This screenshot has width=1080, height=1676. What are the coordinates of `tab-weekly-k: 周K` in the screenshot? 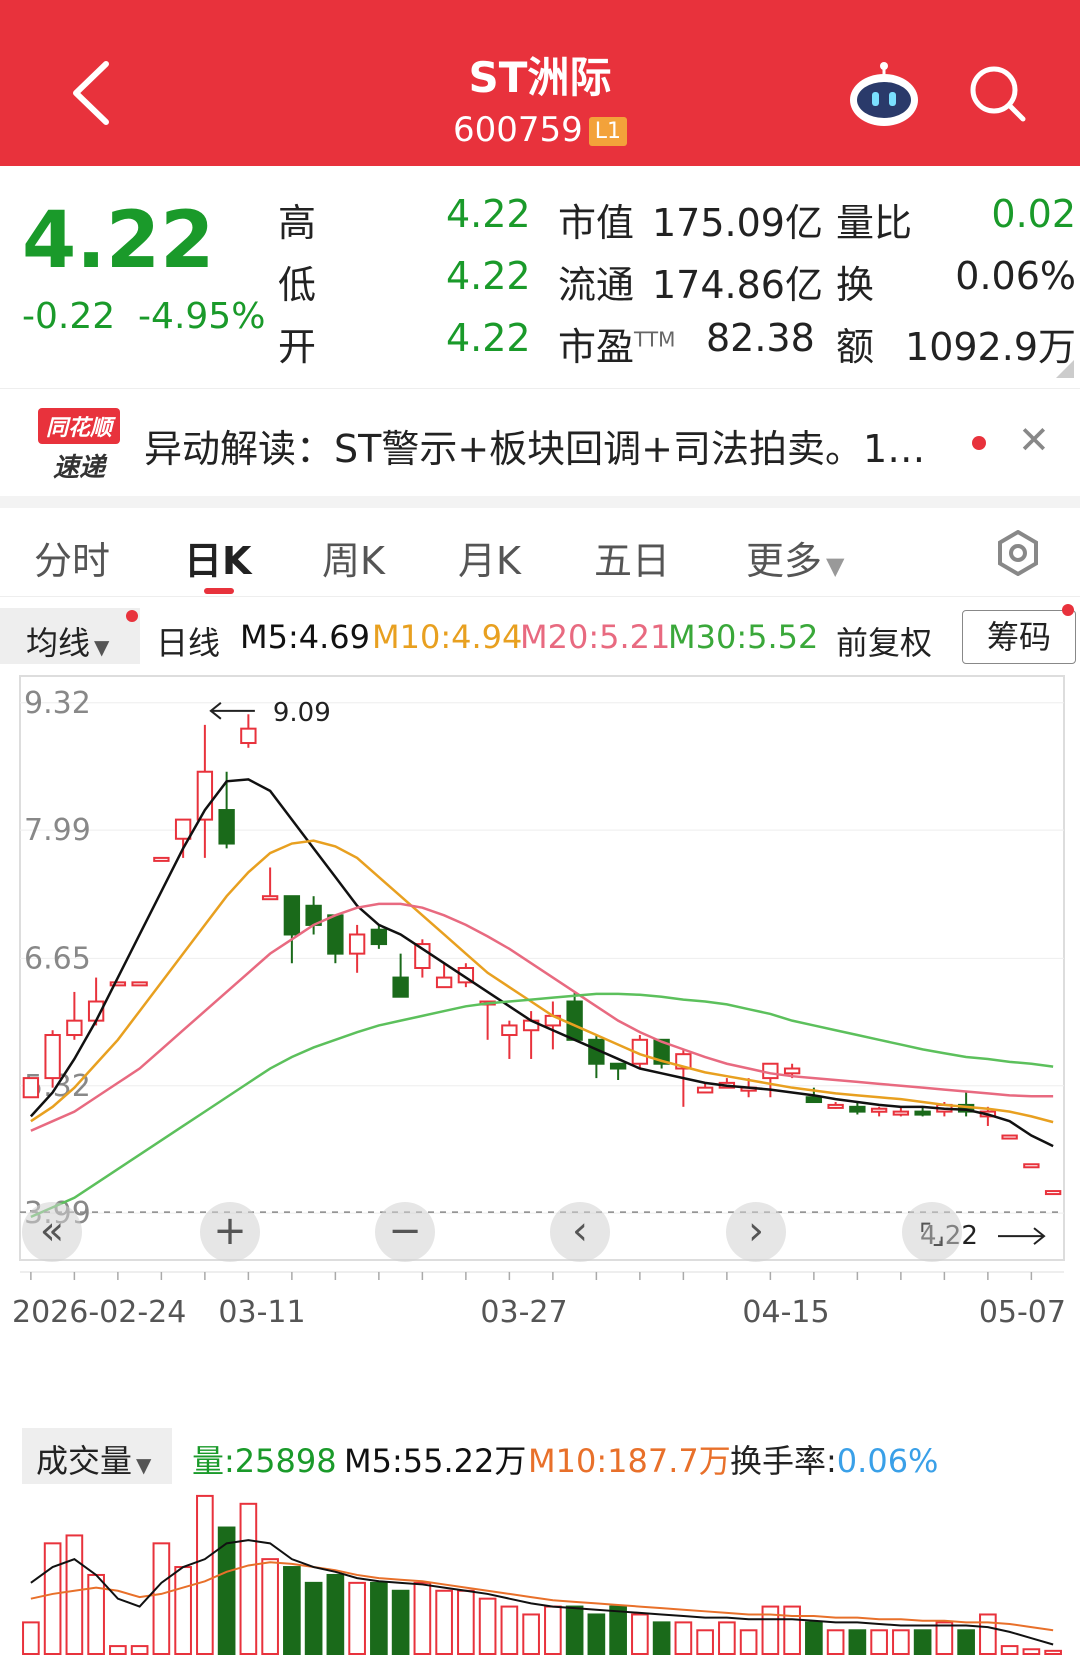 It's located at (353, 557).